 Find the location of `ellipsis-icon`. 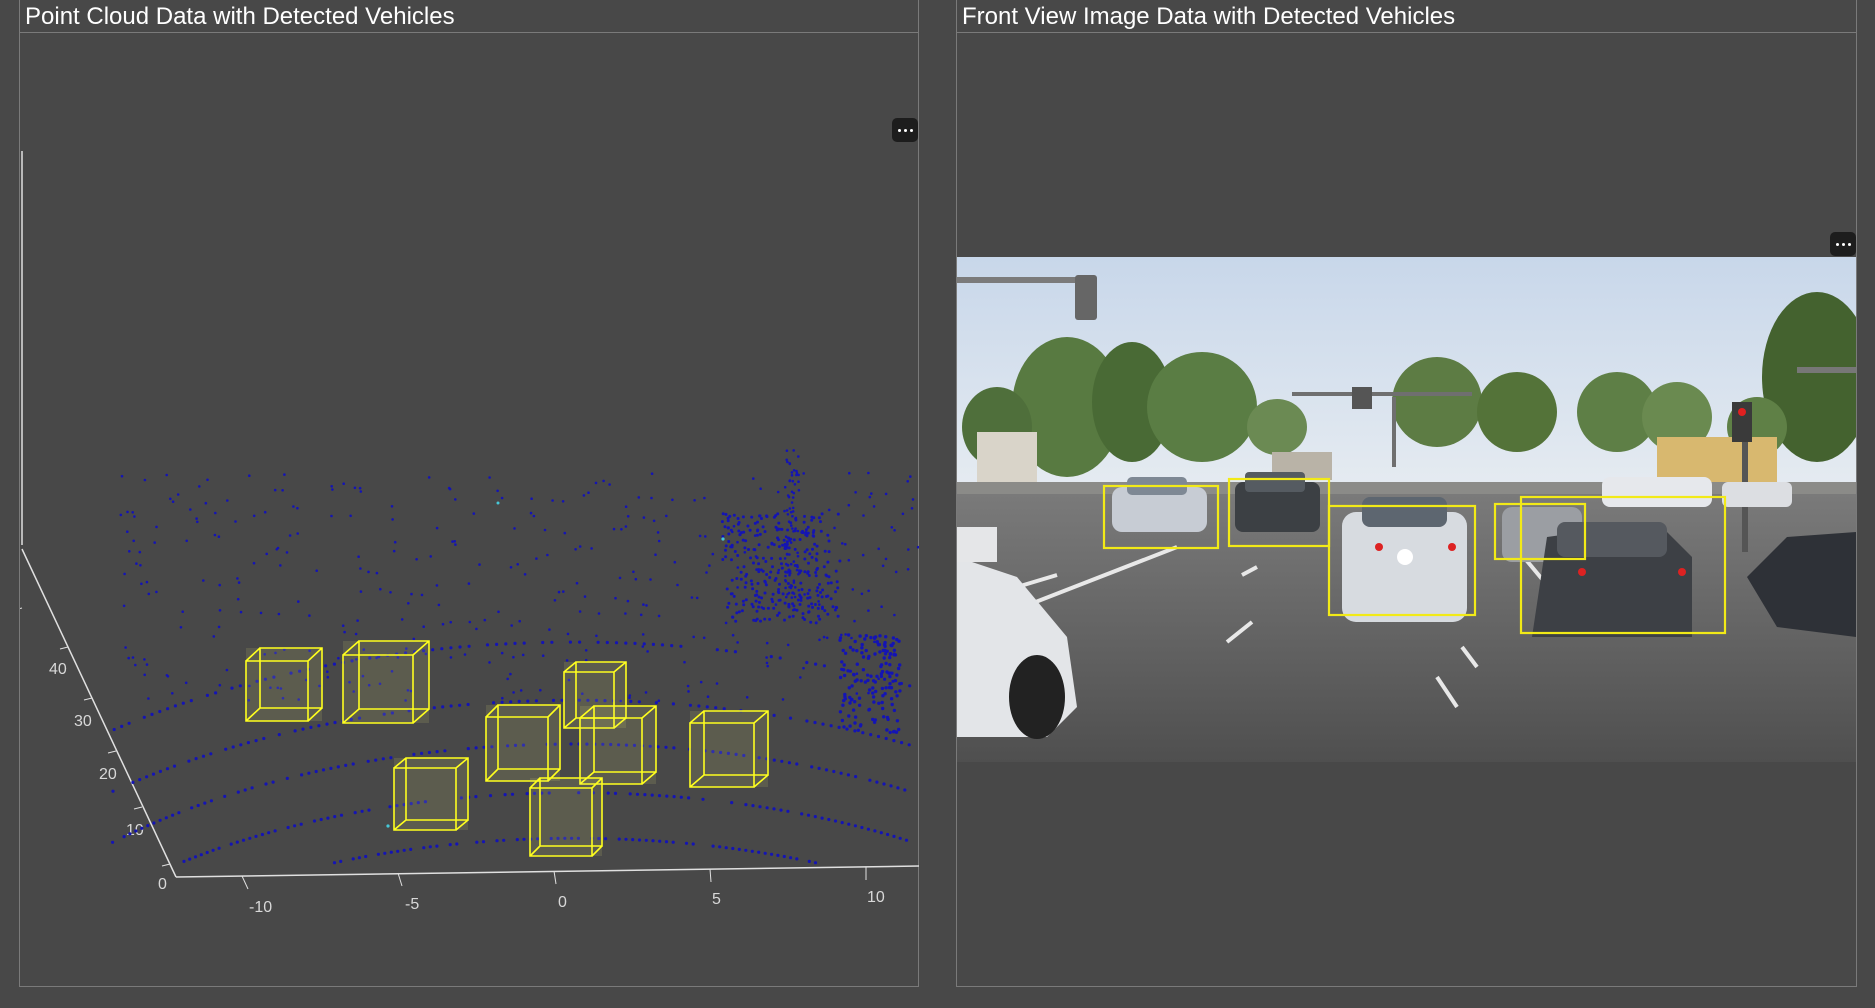

ellipsis-icon is located at coordinates (1837, 244).